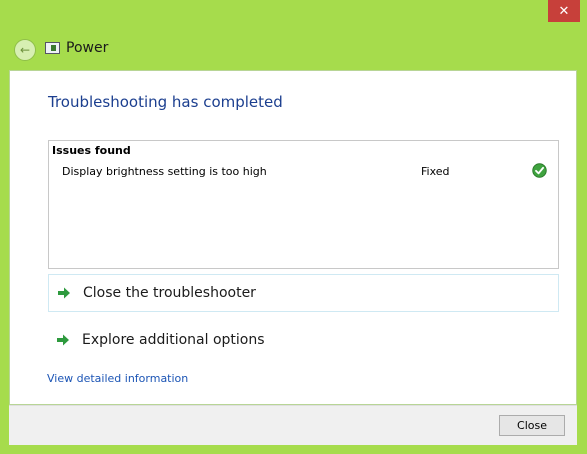 Image resolution: width=587 pixels, height=454 pixels. What do you see at coordinates (303, 293) in the screenshot?
I see `close-troubleshooter-option: Close the troubleshooter` at bounding box center [303, 293].